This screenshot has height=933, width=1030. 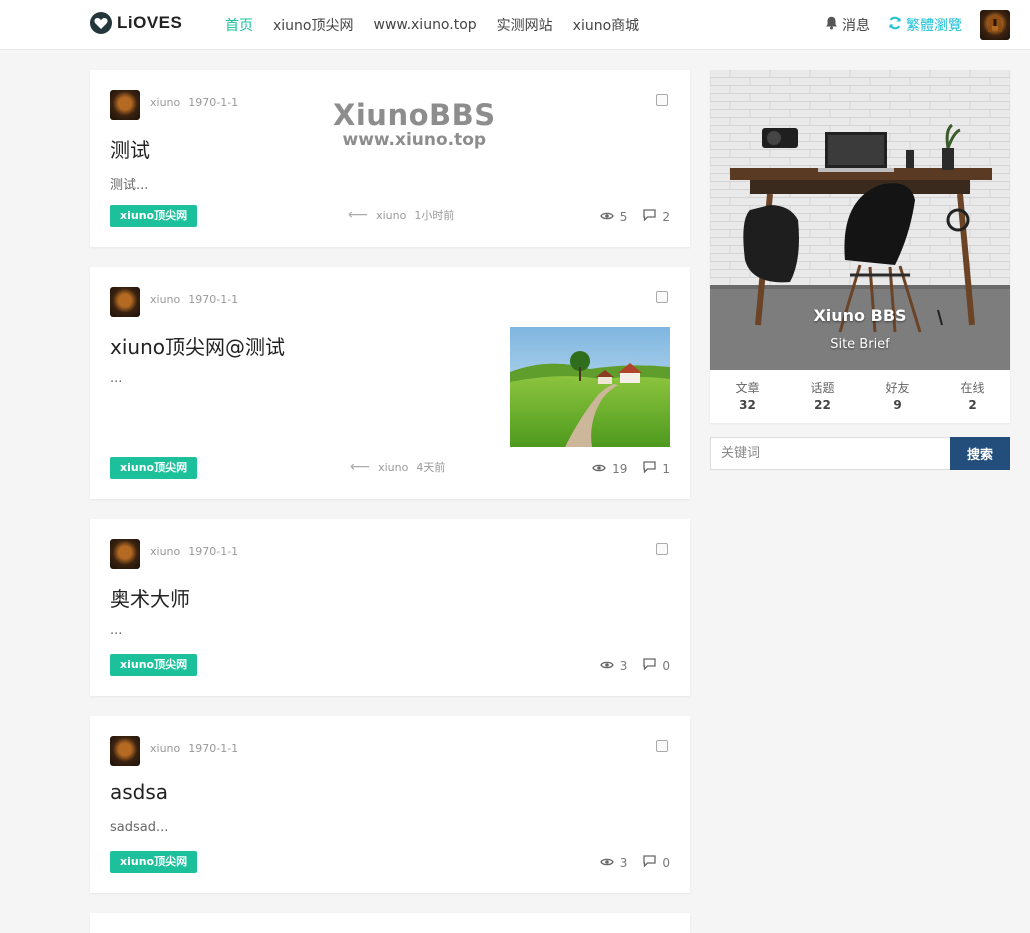 What do you see at coordinates (747, 405) in the screenshot?
I see `stat-value: 32` at bounding box center [747, 405].